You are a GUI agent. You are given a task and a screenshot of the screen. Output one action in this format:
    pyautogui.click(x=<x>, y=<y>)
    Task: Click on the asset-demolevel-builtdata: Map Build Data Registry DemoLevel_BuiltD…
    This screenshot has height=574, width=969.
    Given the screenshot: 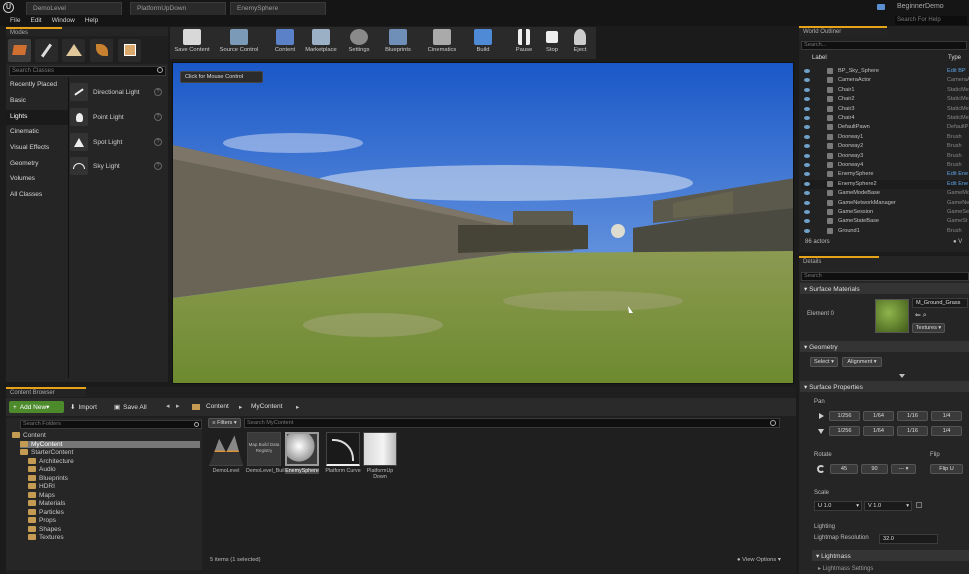 What is the action you would take?
    pyautogui.click(x=271, y=458)
    